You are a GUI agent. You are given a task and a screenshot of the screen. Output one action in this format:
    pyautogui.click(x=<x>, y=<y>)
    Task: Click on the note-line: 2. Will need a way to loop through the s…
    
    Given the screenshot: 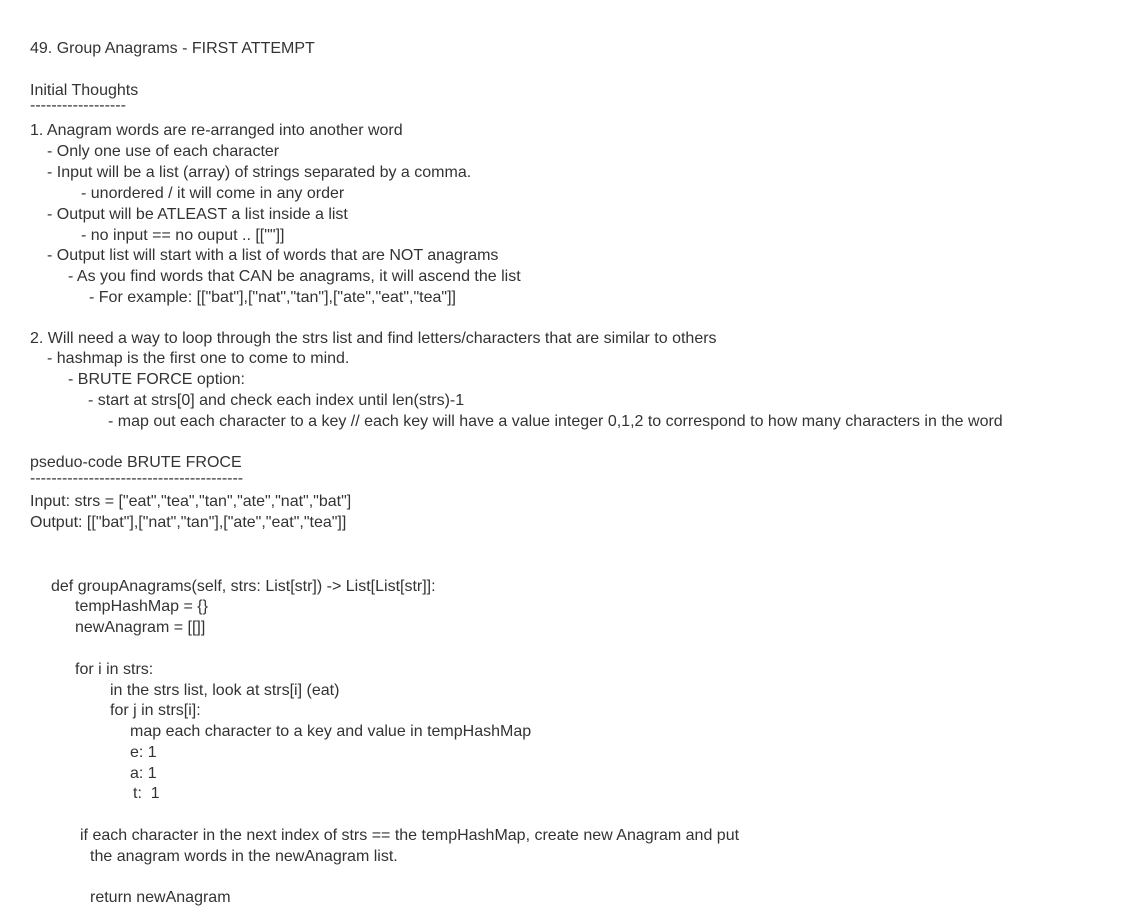 What is the action you would take?
    pyautogui.click(x=373, y=338)
    